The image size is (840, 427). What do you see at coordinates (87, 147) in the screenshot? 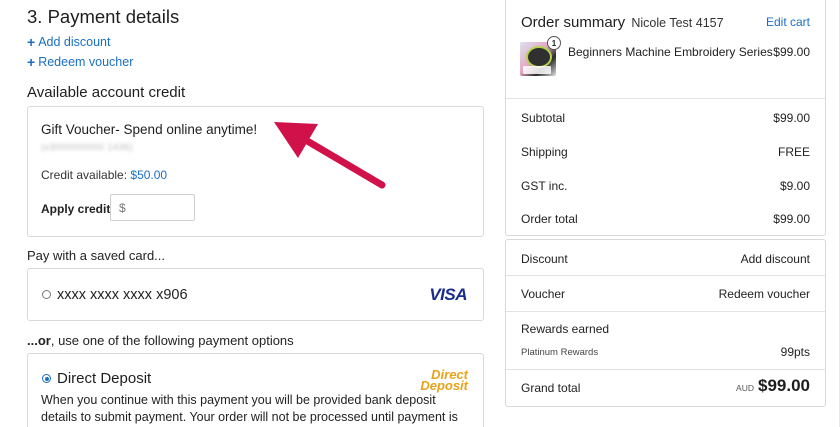
I see `gift-voucher-number: (x3000000000 1436)` at bounding box center [87, 147].